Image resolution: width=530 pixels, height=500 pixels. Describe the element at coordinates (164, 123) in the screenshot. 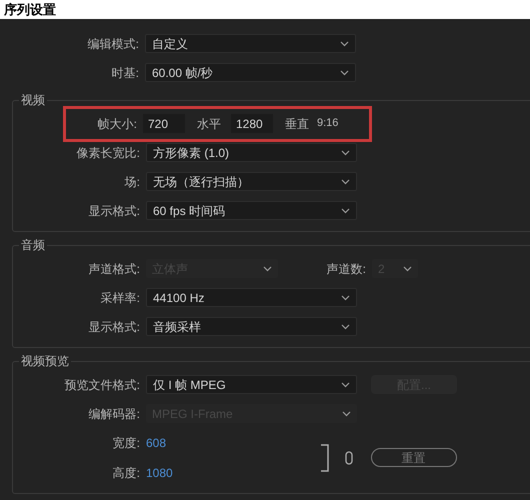

I see `width-input: 720` at that location.